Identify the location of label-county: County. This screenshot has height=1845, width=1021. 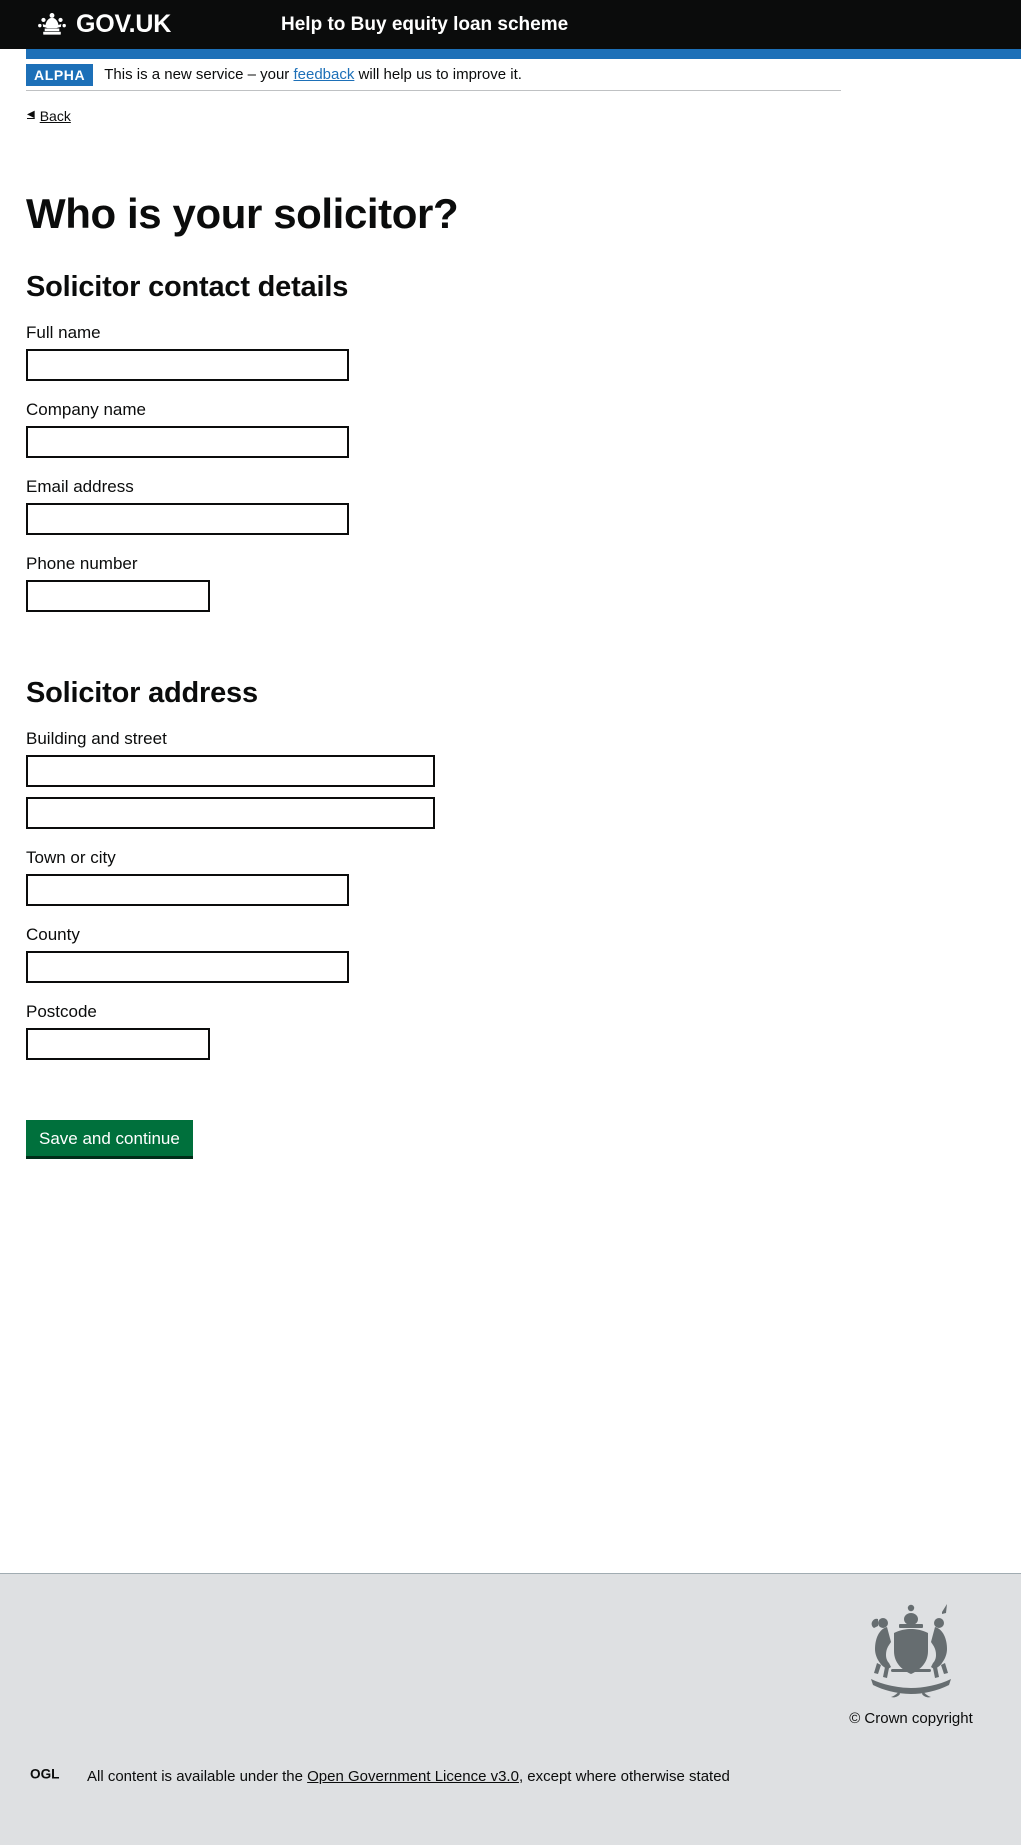
(53, 934).